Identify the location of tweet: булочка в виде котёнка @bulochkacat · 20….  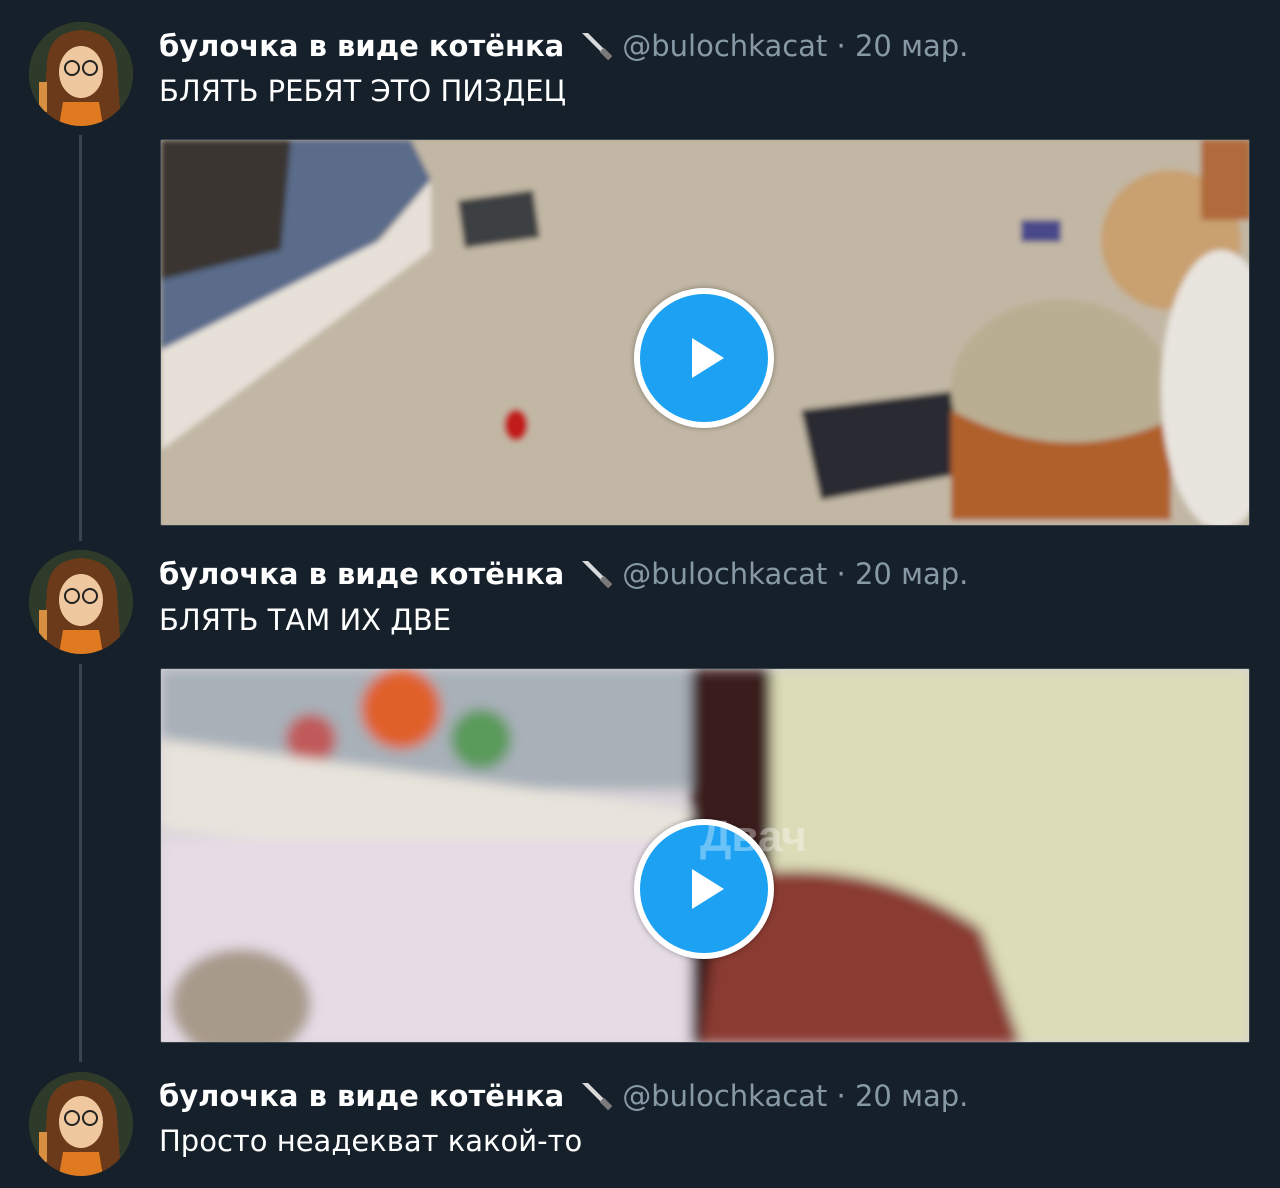
(640, 1124).